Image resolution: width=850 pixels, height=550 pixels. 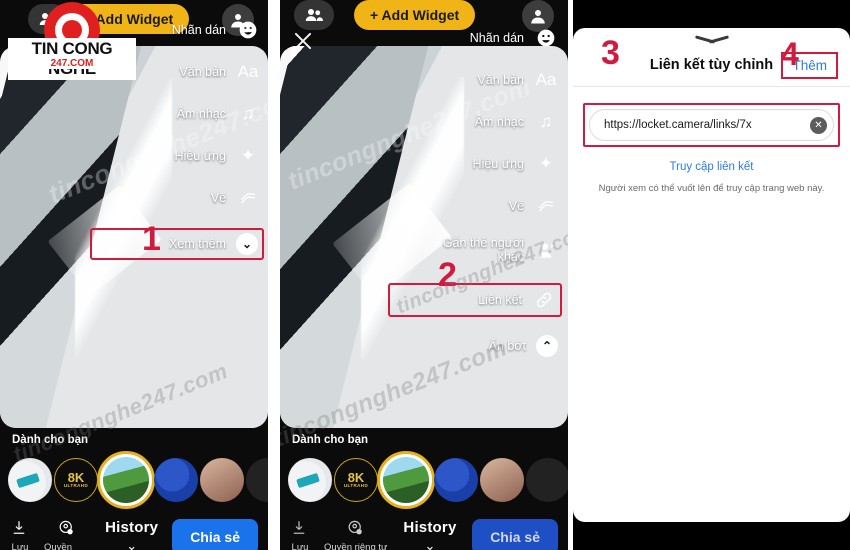 What do you see at coordinates (72, 41) in the screenshot?
I see `site-logo: TIN CONG NGHE 247.COM` at bounding box center [72, 41].